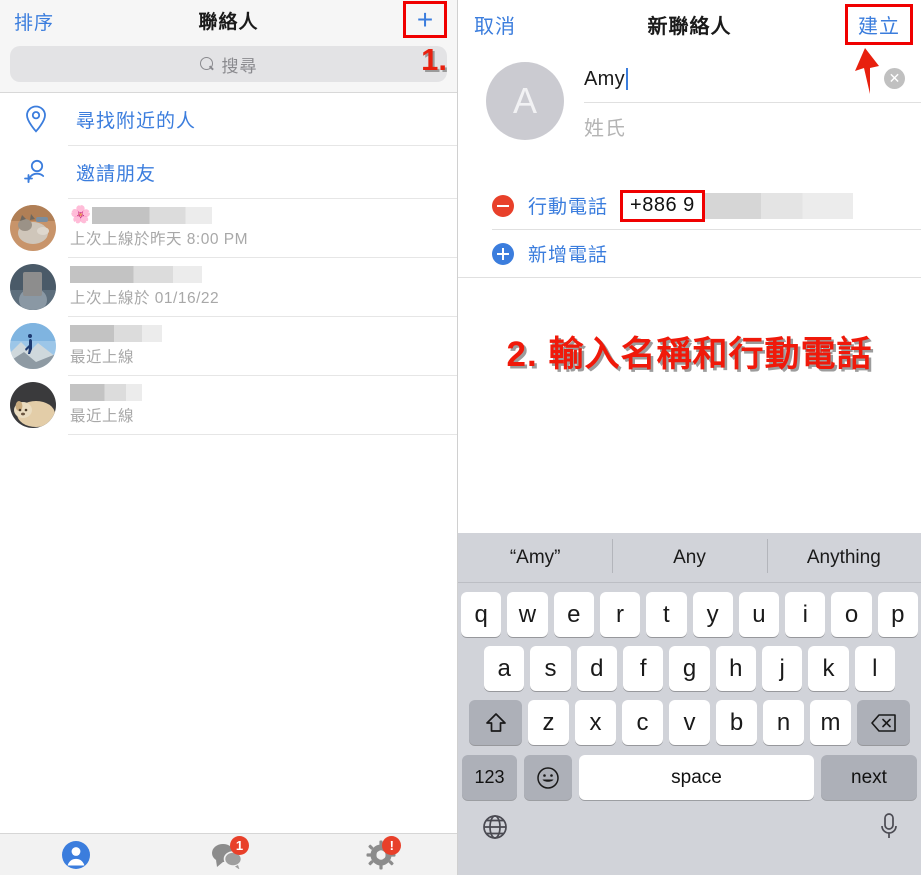  What do you see at coordinates (34, 21) in the screenshot?
I see `sort-button: 排序` at bounding box center [34, 21].